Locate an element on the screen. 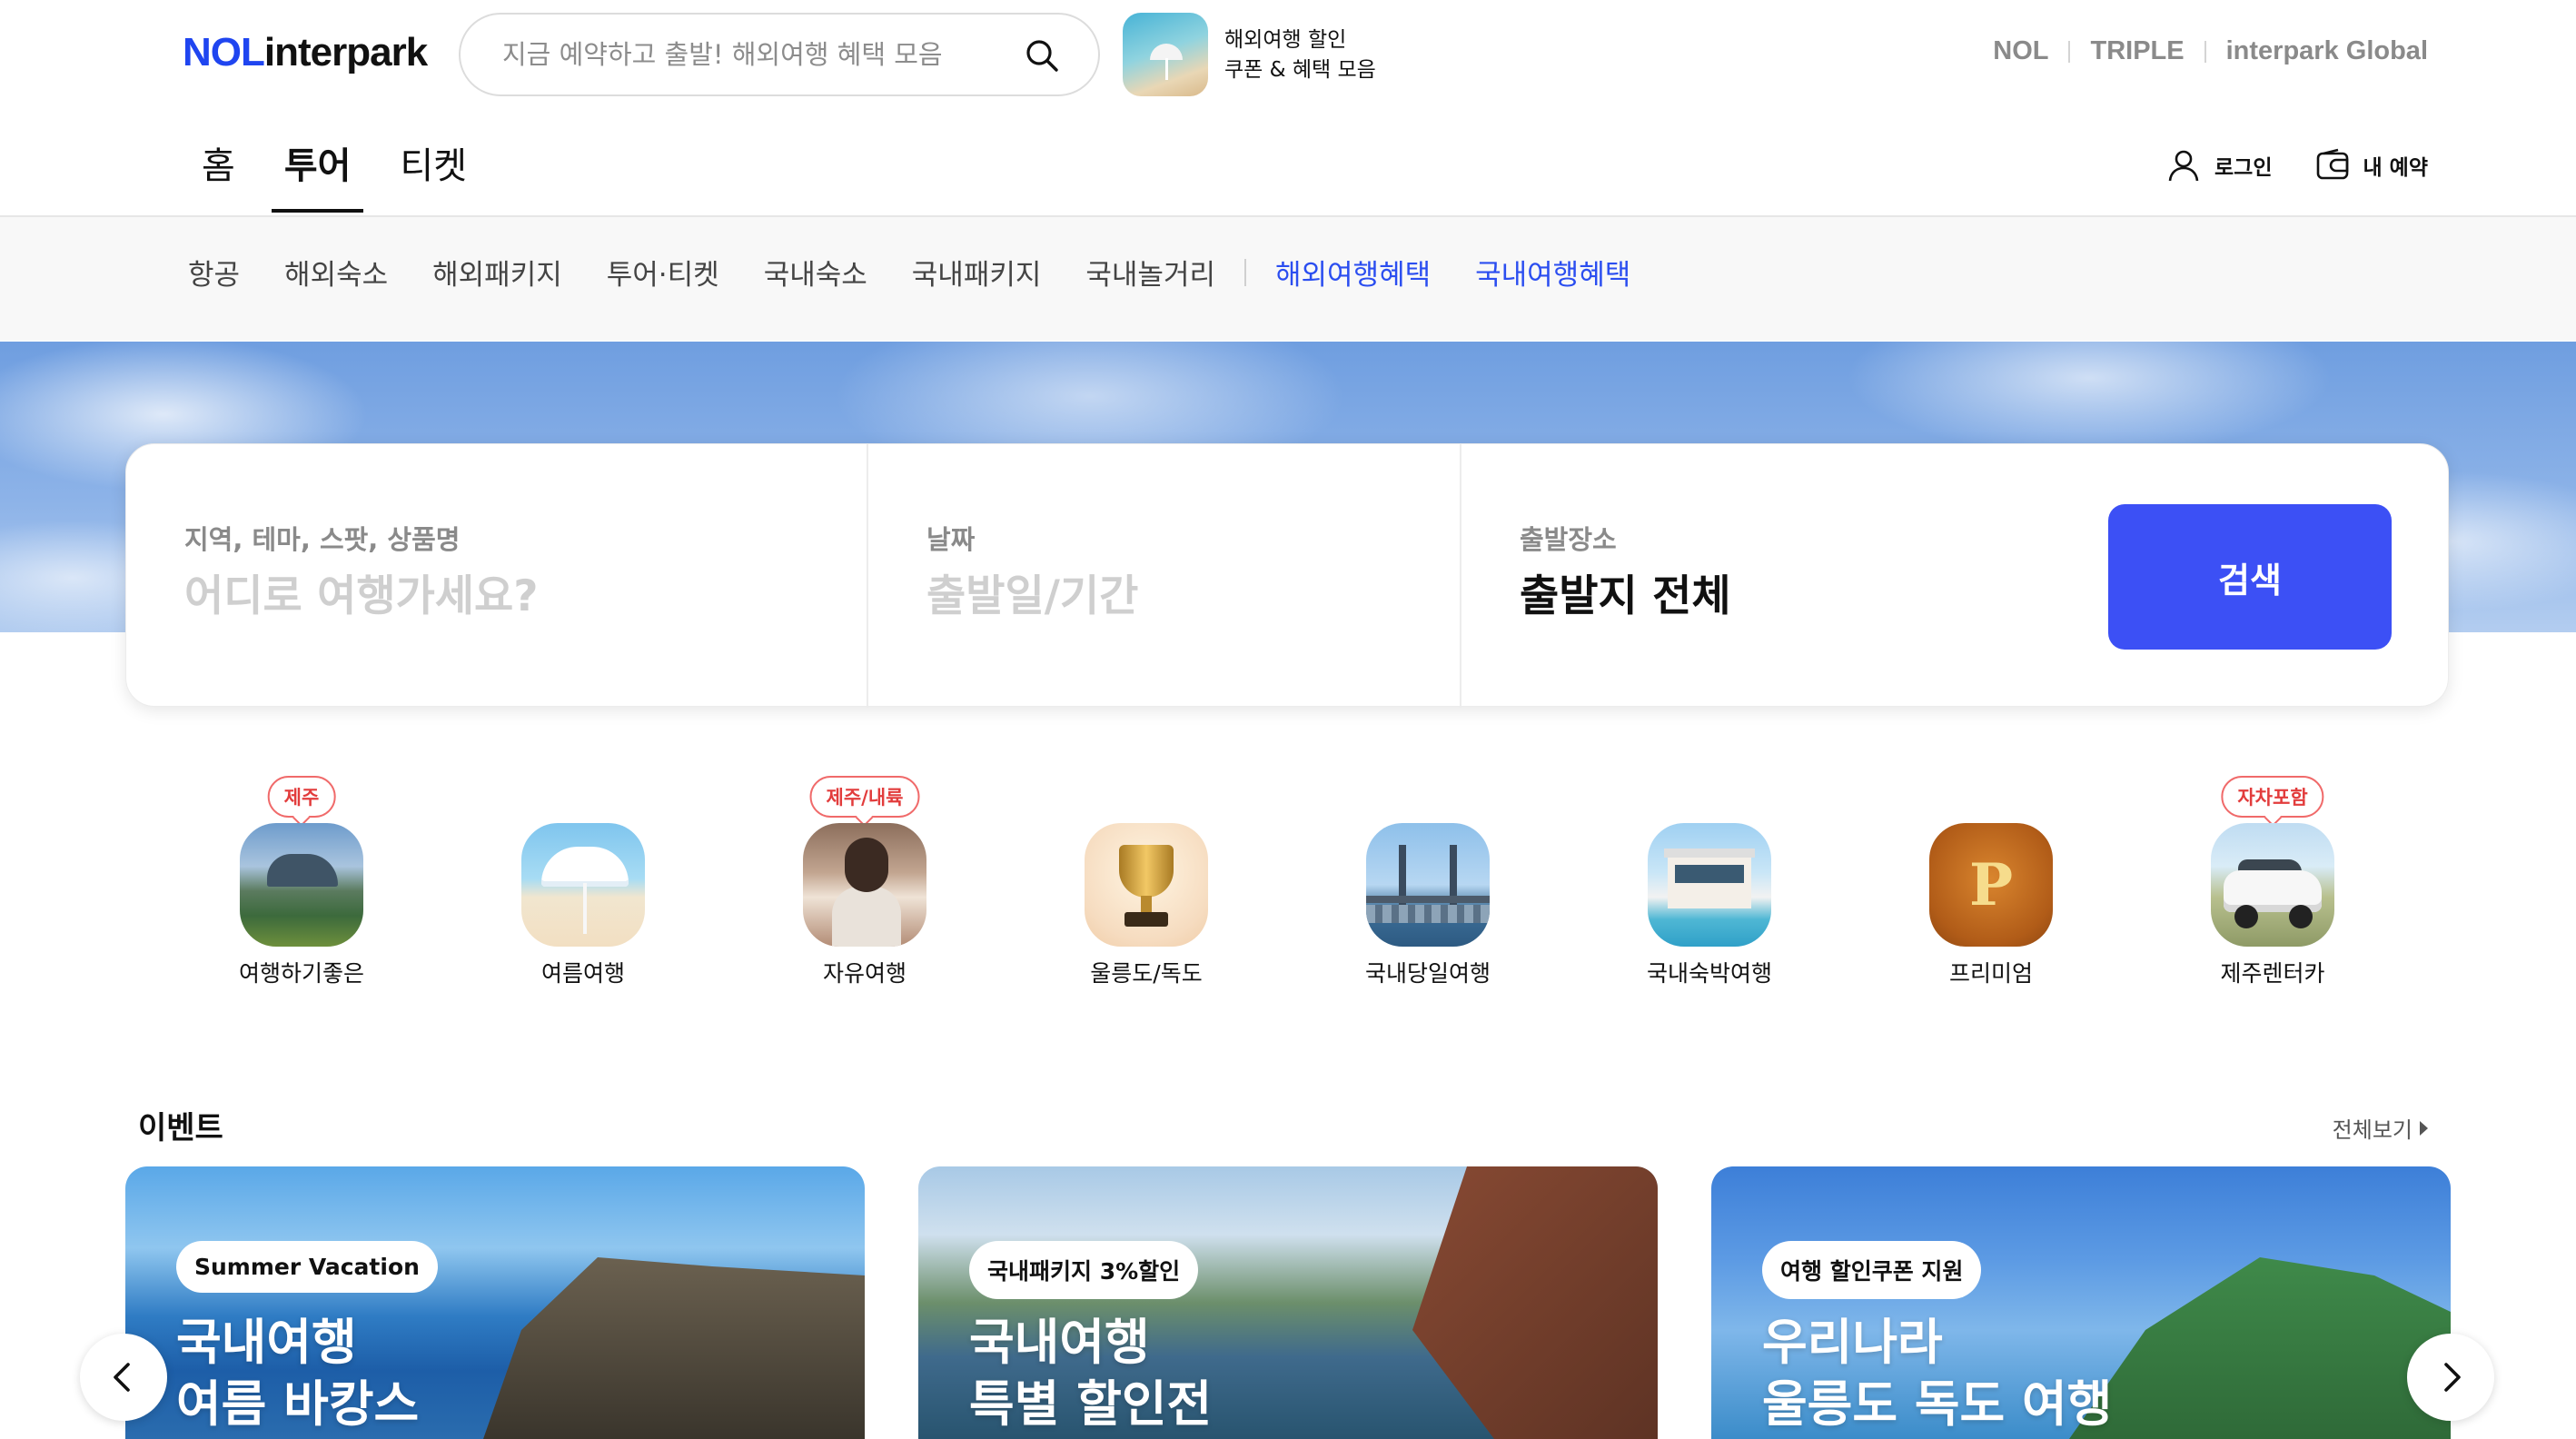 Image resolution: width=2576 pixels, height=1439 pixels. bridge-icon is located at coordinates (1428, 885).